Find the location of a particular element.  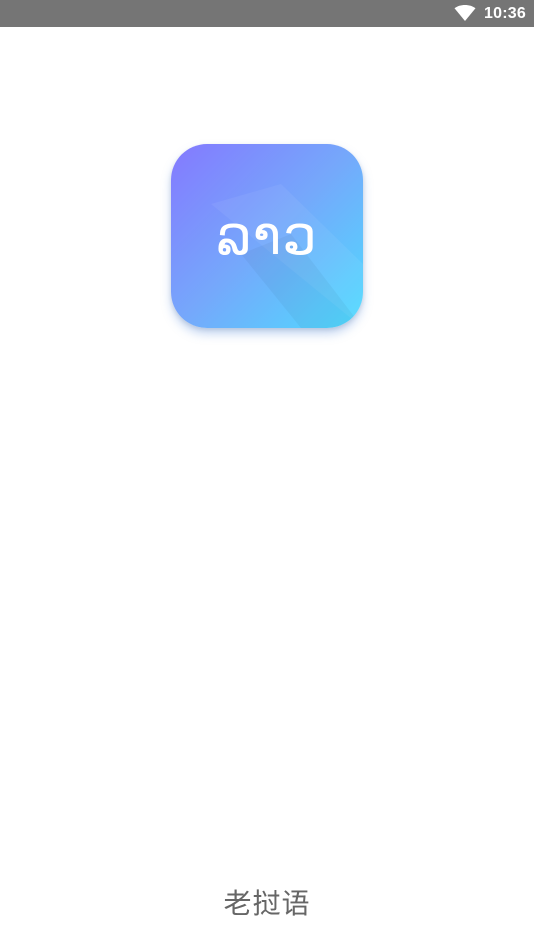

app-logo: ລາວ is located at coordinates (267, 236).